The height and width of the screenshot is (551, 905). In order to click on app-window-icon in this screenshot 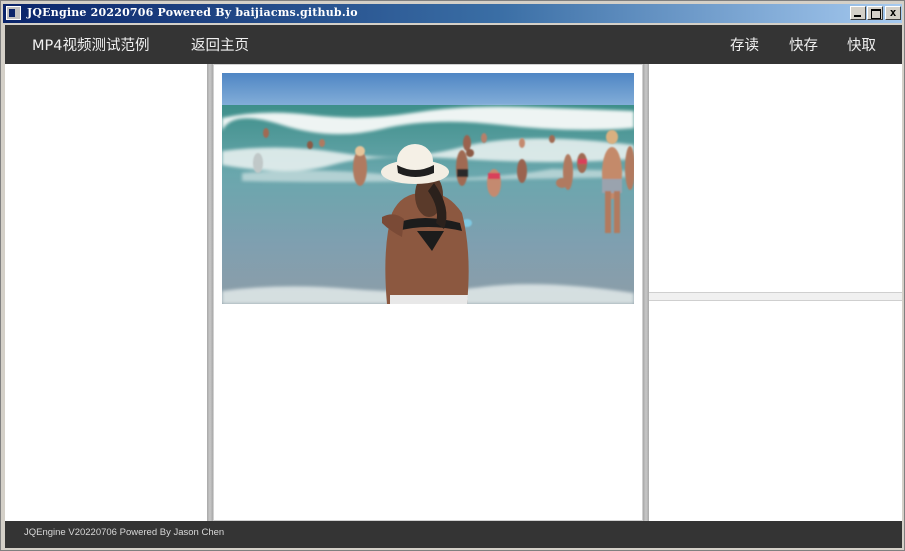, I will do `click(13, 13)`.